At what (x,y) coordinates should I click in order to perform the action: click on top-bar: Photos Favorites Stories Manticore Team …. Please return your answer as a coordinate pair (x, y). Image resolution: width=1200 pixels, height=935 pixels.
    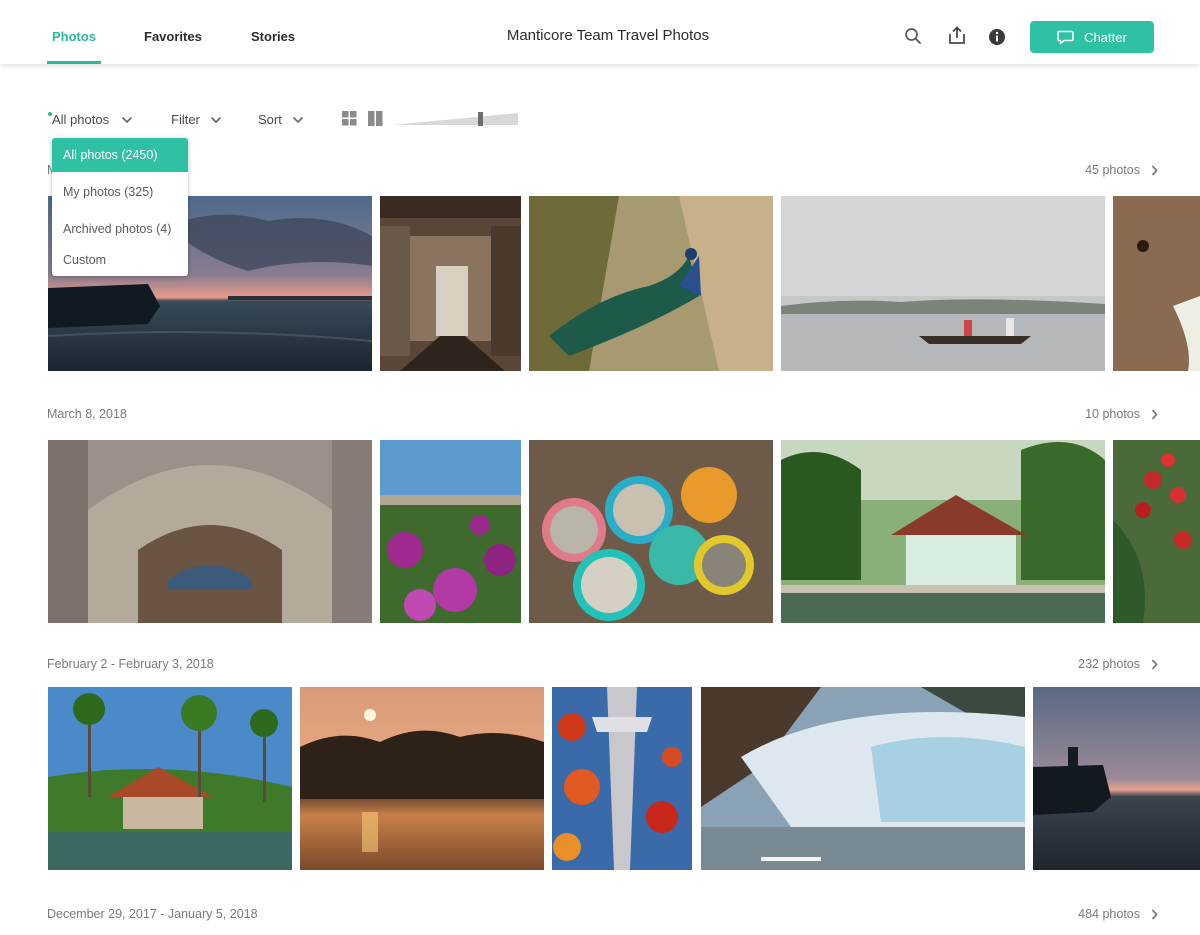
    Looking at the image, I should click on (600, 32).